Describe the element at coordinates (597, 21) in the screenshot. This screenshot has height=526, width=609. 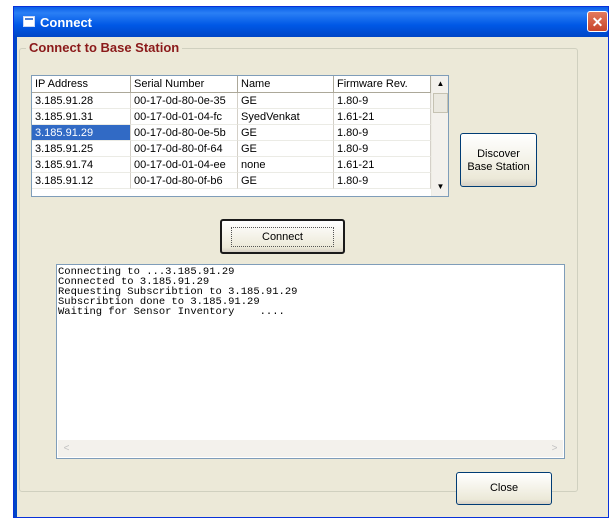
I see `window-close-button: ✕` at that location.